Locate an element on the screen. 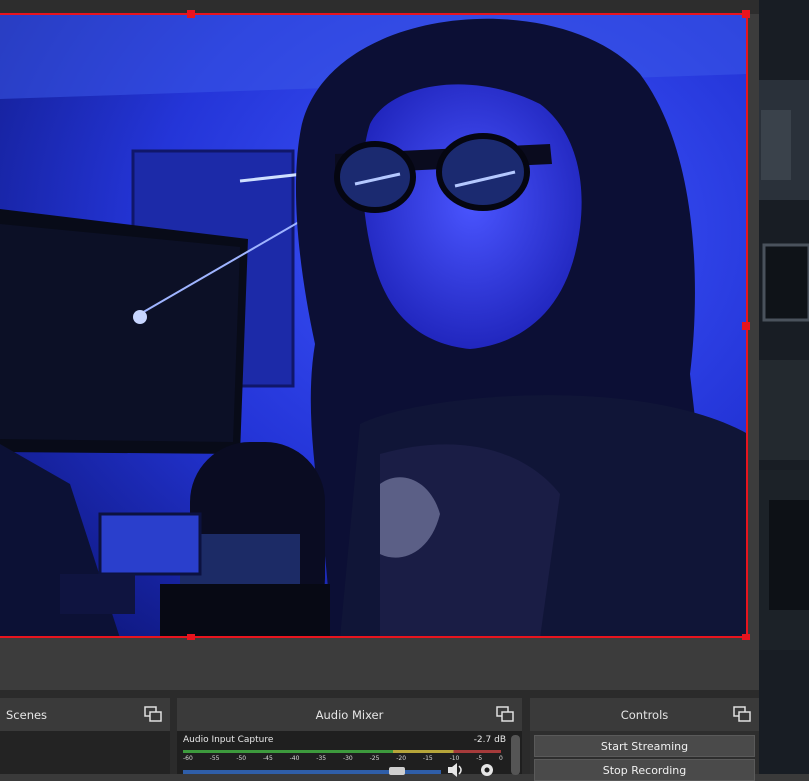 The width and height of the screenshot is (809, 781). audio-mixer-dock-header: Audio Mixer is located at coordinates (349, 714).